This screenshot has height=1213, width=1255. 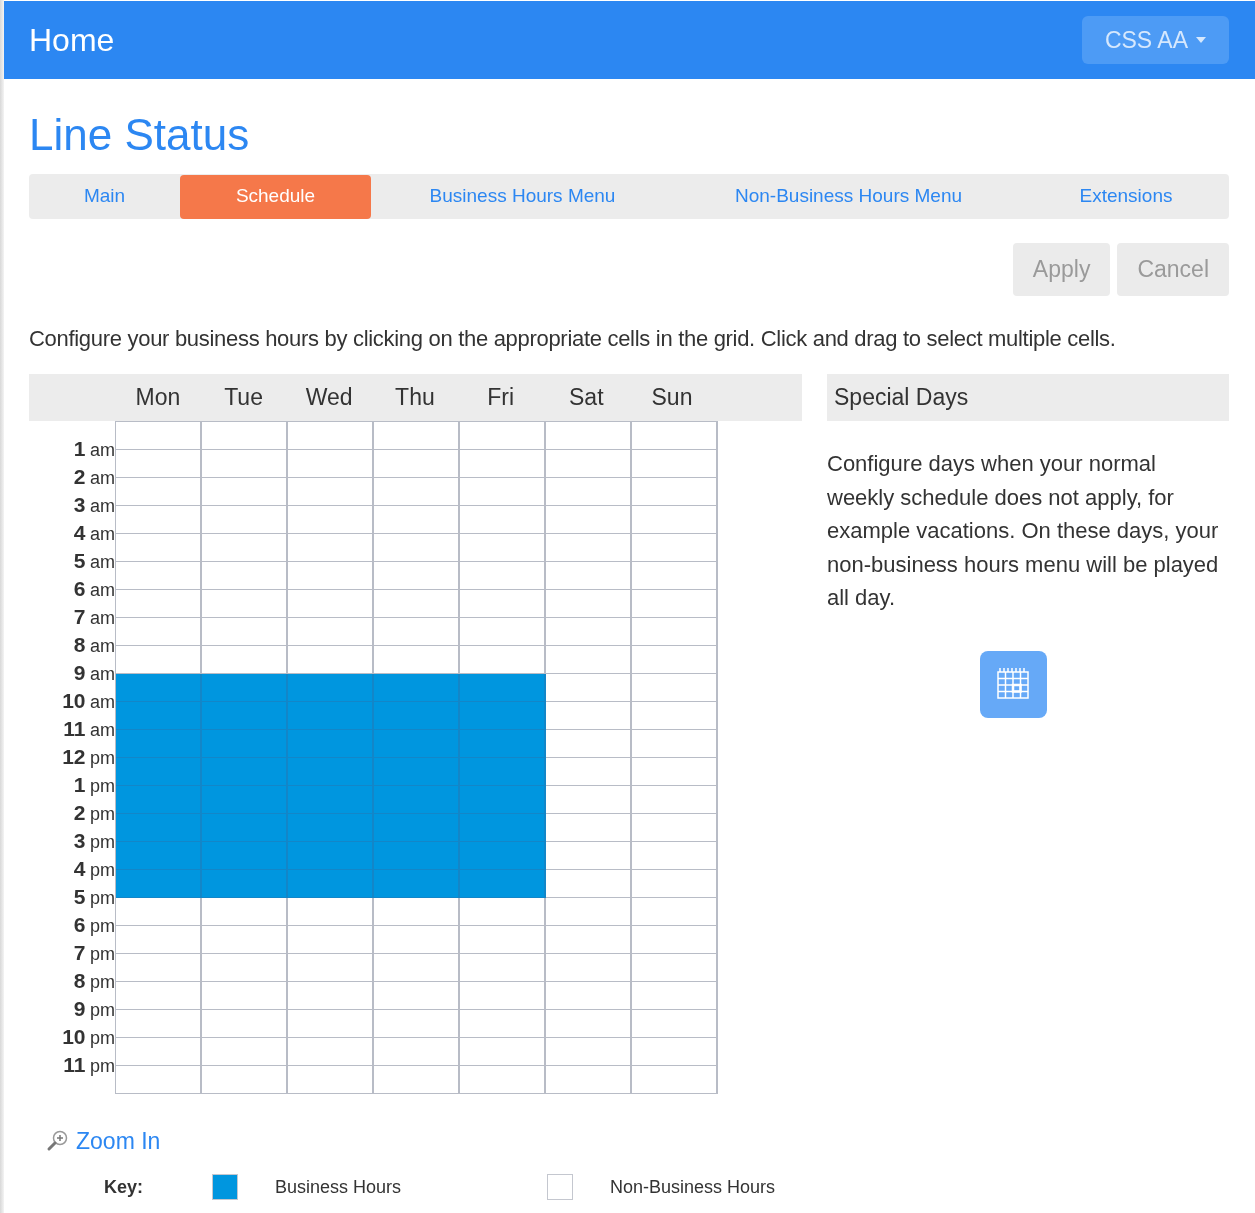 I want to click on tab: Non-Business Hours Menu, so click(x=848, y=196).